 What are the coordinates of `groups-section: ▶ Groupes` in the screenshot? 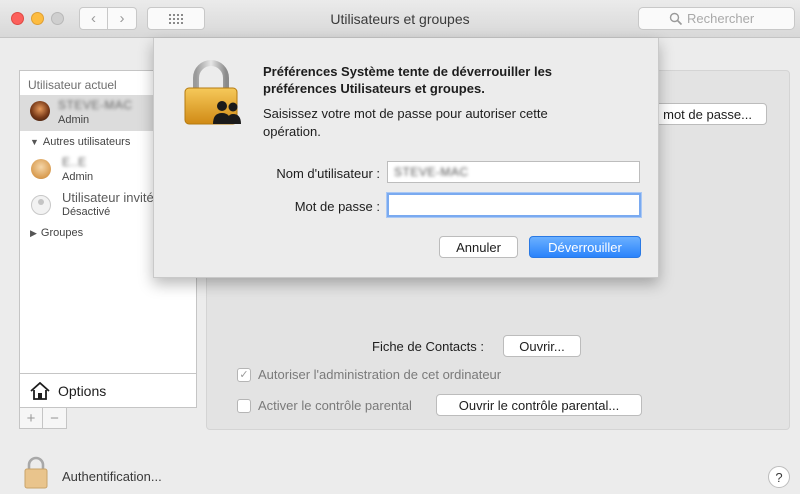 It's located at (56, 233).